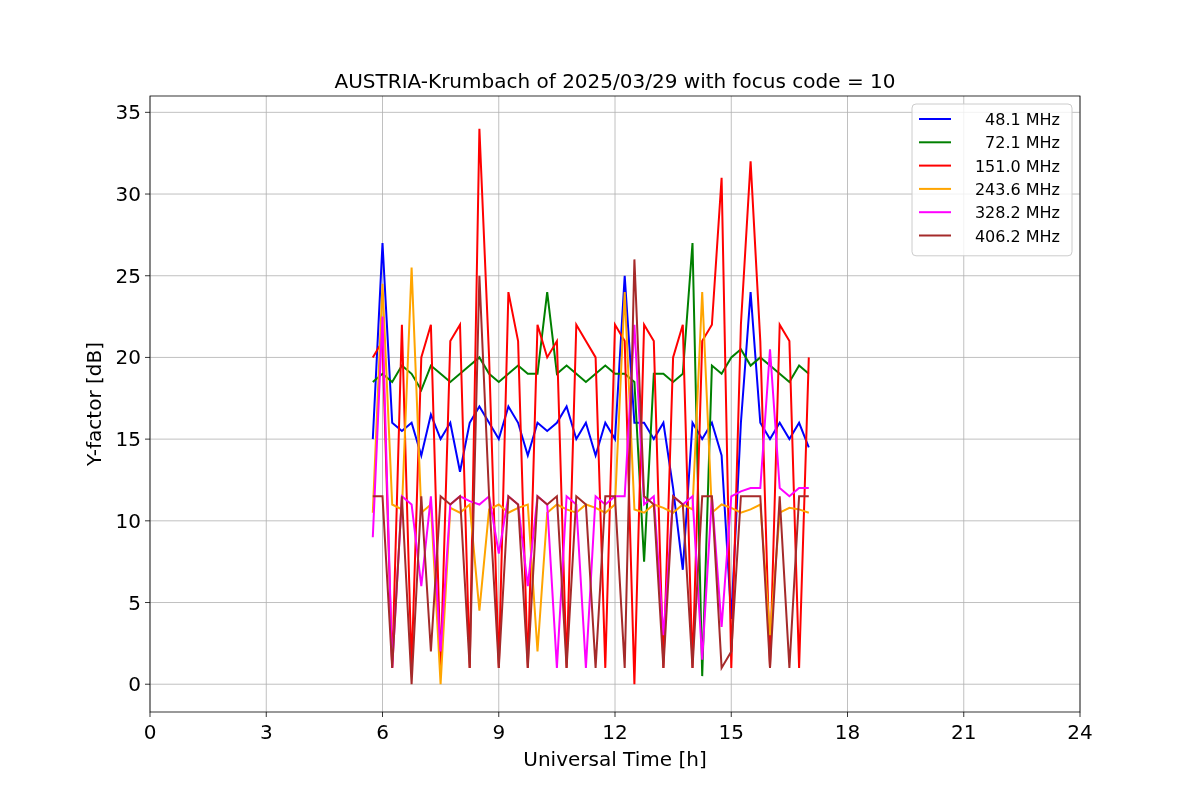 This screenshot has height=800, width=1200. I want to click on tick-label: 25, so click(128, 275).